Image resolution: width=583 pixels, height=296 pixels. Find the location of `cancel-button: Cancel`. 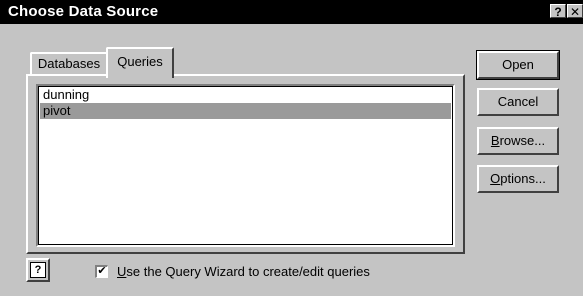

cancel-button: Cancel is located at coordinates (518, 102).